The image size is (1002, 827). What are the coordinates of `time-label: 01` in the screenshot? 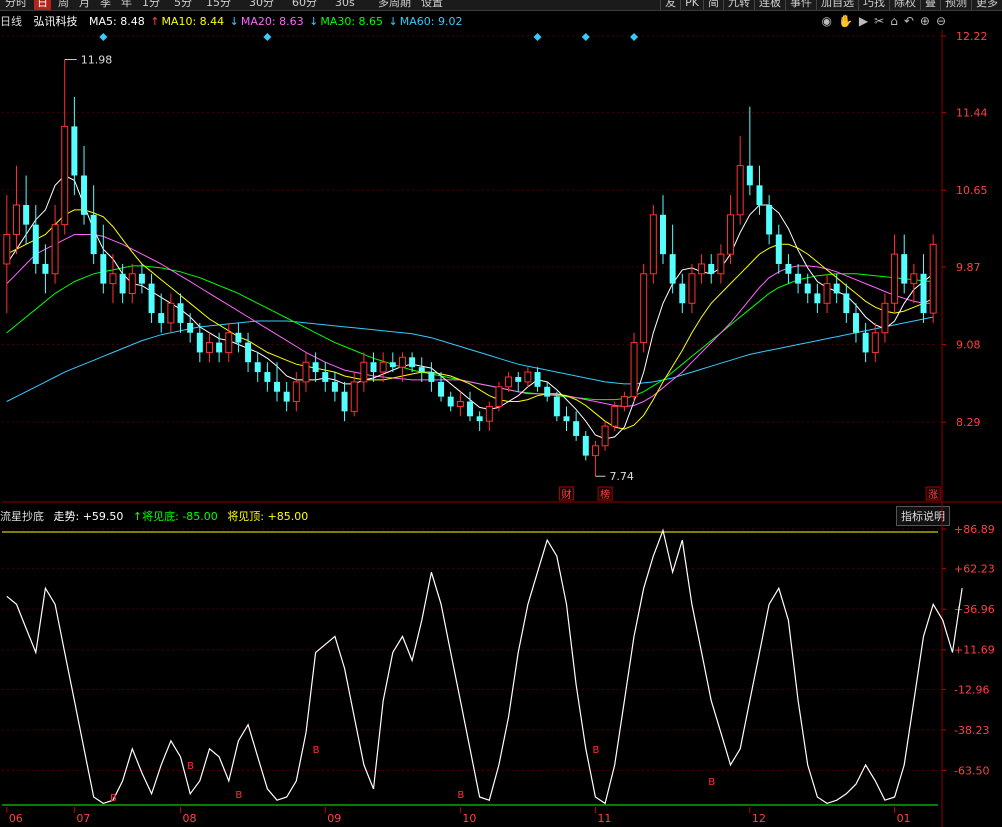 It's located at (904, 818).